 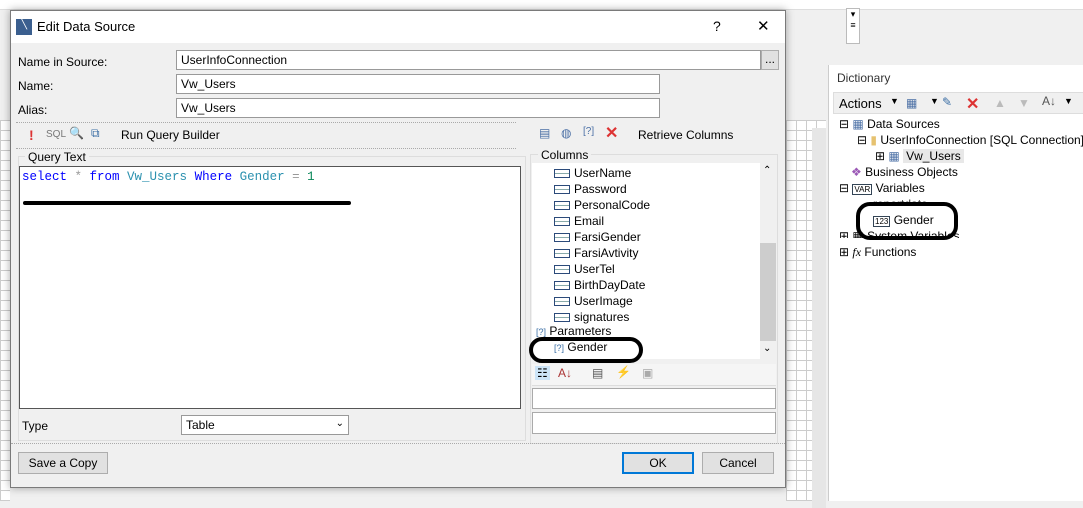 What do you see at coordinates (594, 269) in the screenshot?
I see `column-name: UserTel` at bounding box center [594, 269].